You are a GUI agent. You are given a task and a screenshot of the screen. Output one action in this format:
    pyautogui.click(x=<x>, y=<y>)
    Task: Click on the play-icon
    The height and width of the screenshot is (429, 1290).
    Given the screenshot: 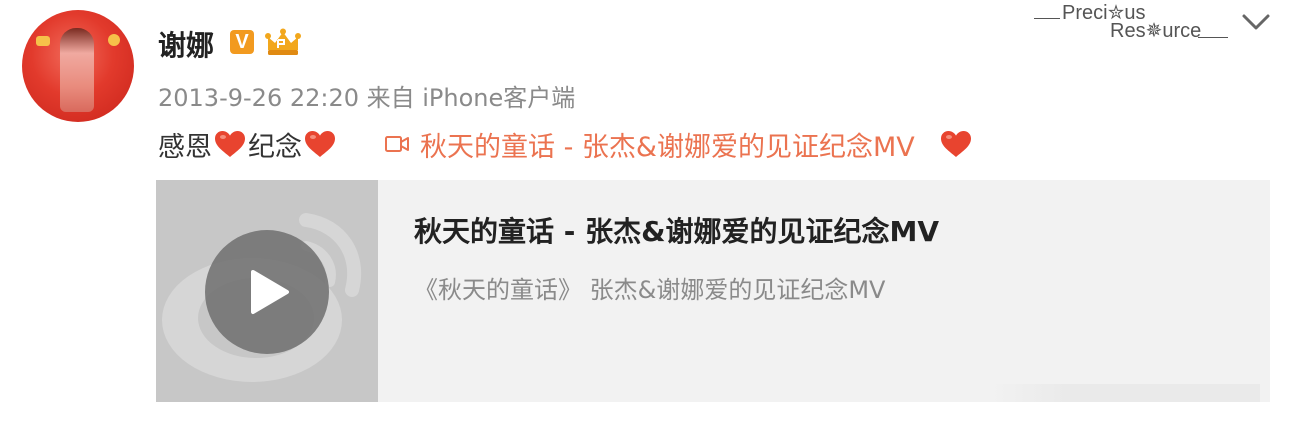 What is the action you would take?
    pyautogui.click(x=269, y=292)
    